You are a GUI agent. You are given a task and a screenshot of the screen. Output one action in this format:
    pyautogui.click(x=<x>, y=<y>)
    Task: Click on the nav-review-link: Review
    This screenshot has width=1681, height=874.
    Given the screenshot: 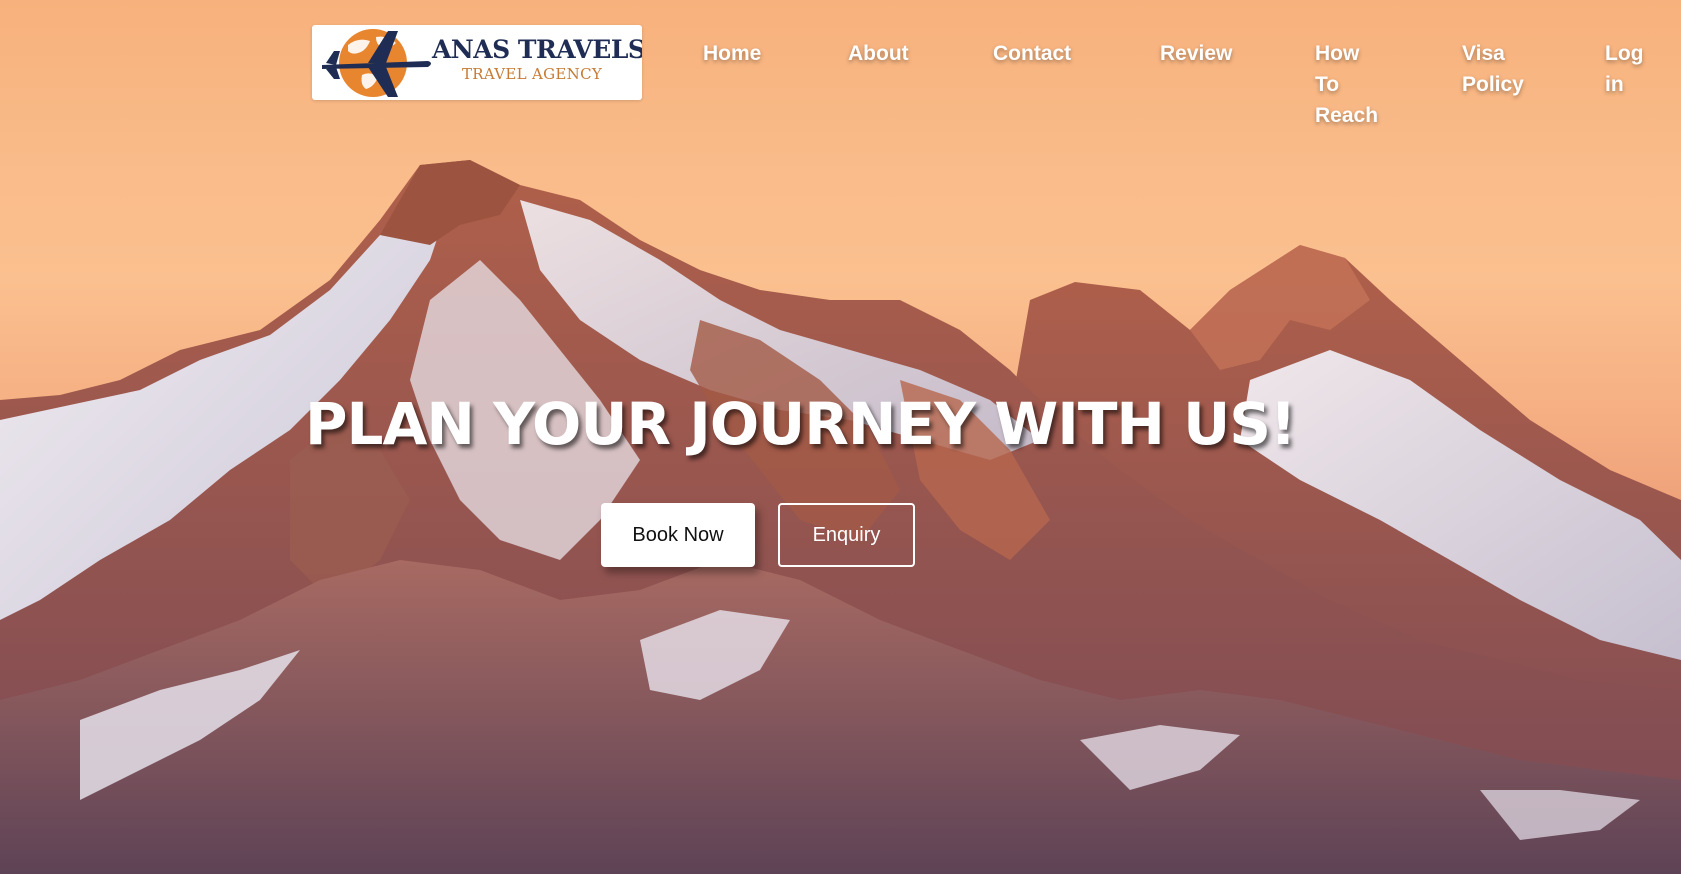 What is the action you would take?
    pyautogui.click(x=1196, y=53)
    